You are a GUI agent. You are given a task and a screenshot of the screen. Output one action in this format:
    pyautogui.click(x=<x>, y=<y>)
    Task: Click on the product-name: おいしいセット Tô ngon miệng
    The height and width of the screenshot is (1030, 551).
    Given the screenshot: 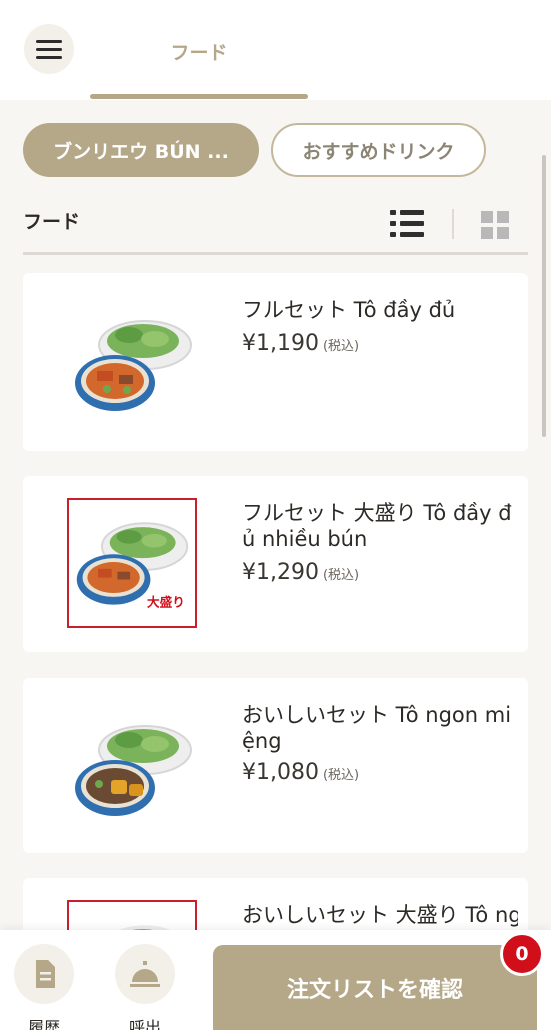 What is the action you would take?
    pyautogui.click(x=377, y=728)
    